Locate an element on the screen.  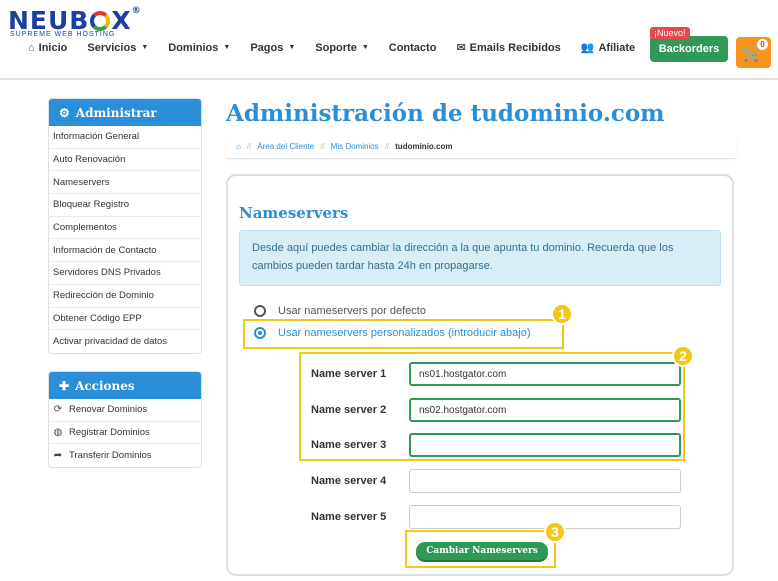
ns-row-4: Name server 4 is located at coordinates (496, 481).